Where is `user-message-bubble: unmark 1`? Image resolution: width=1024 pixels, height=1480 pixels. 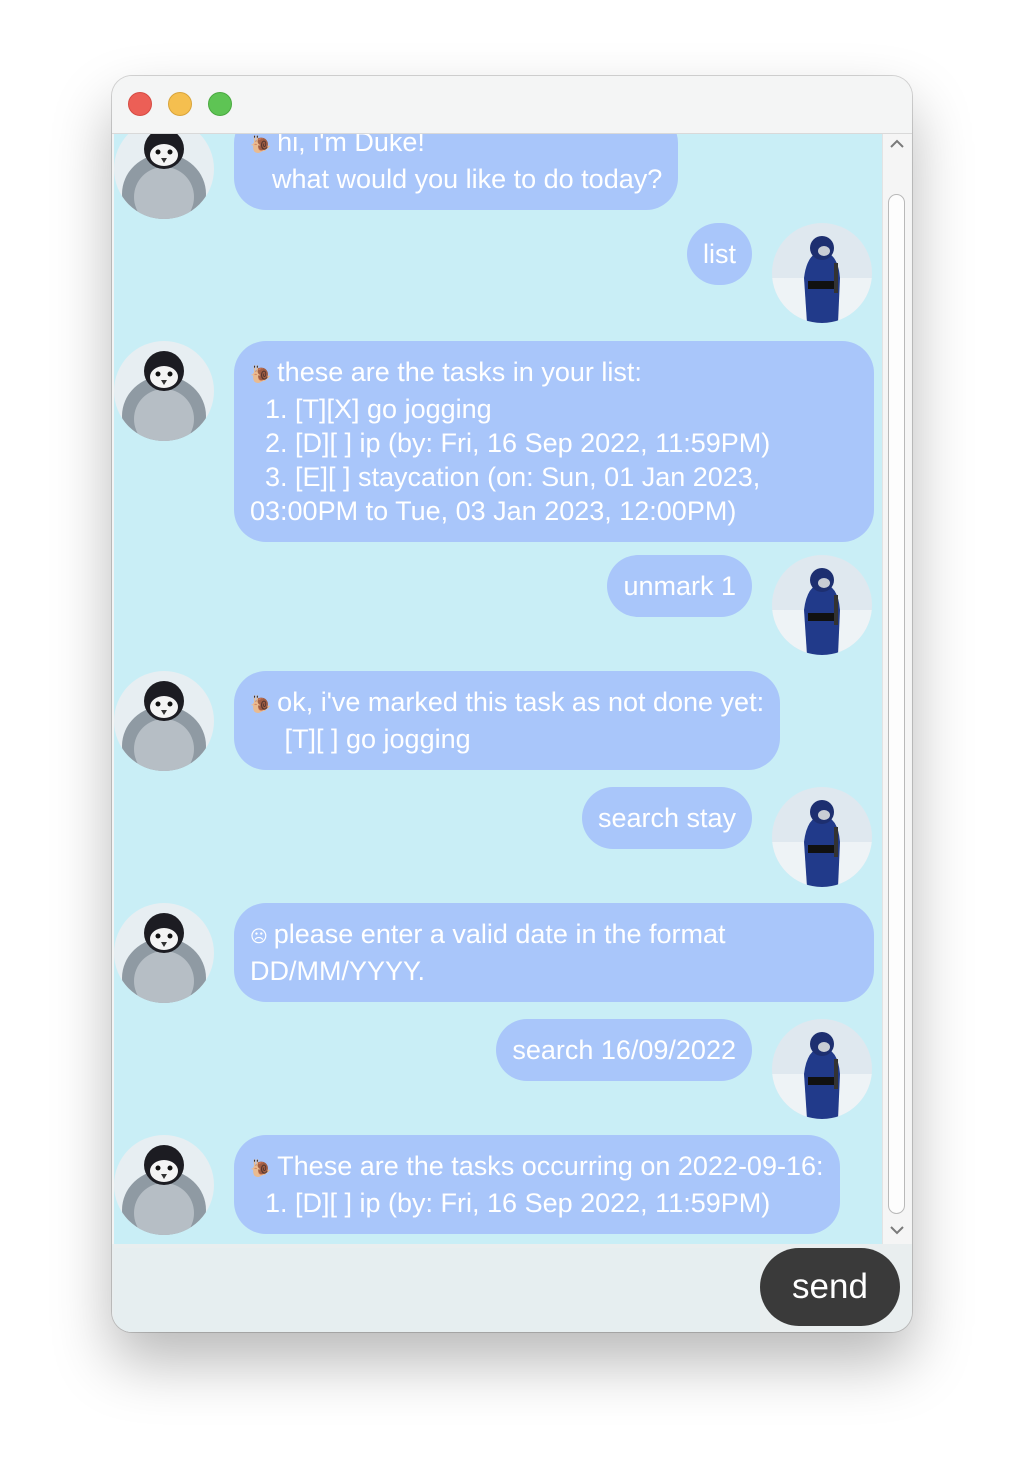 user-message-bubble: unmark 1 is located at coordinates (679, 586).